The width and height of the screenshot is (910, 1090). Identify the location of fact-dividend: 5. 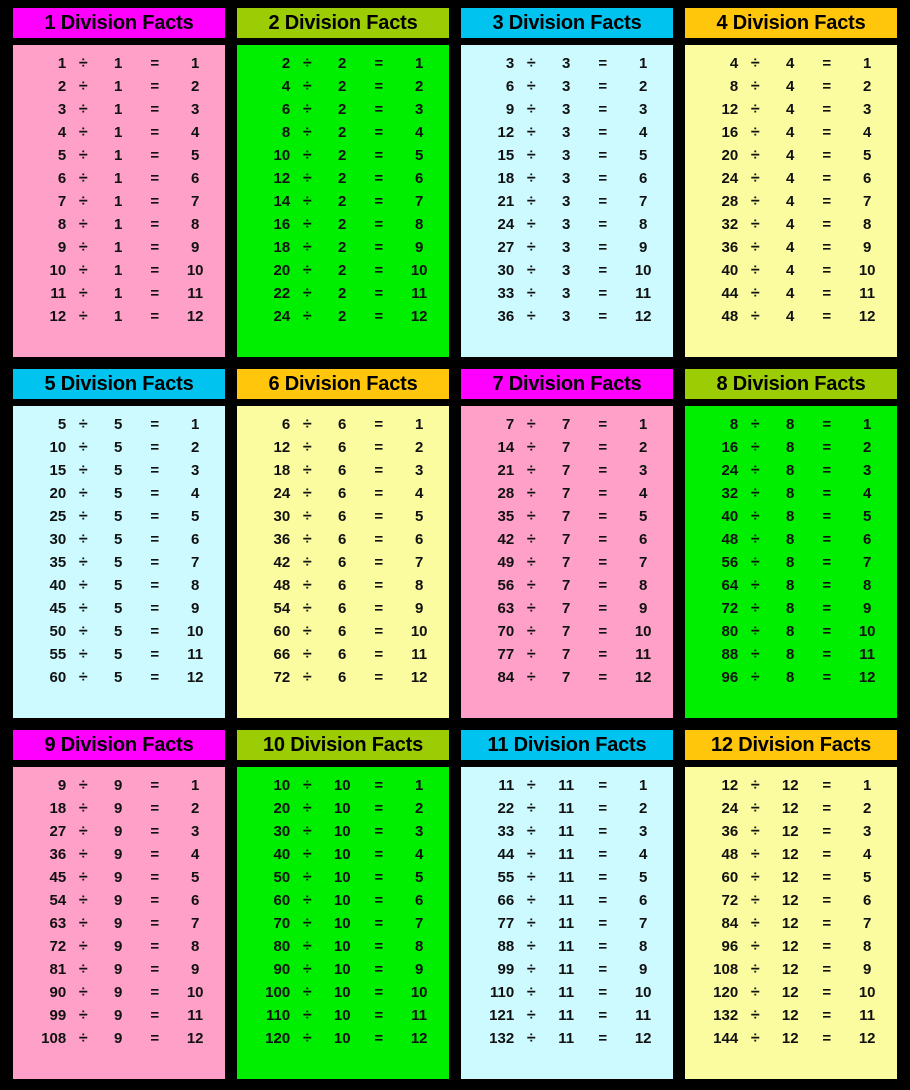
(62, 424).